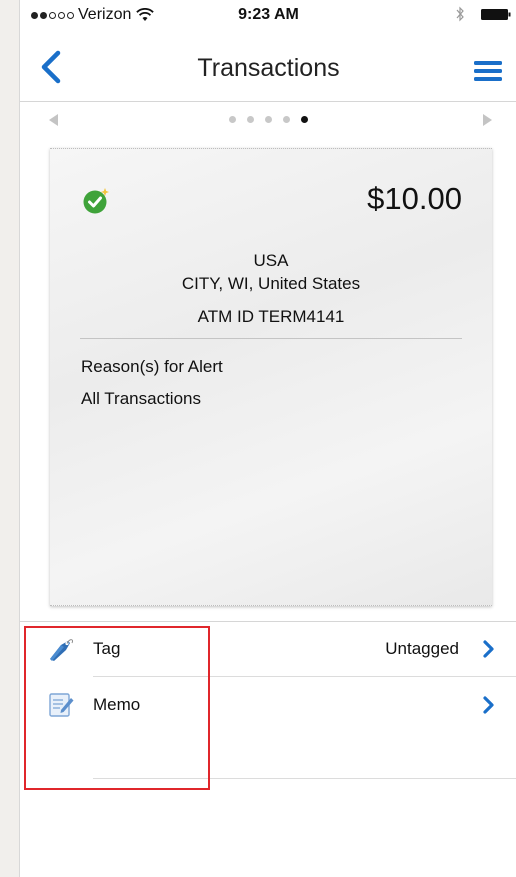 The width and height of the screenshot is (516, 877). I want to click on memo-label: Memo, so click(117, 704).